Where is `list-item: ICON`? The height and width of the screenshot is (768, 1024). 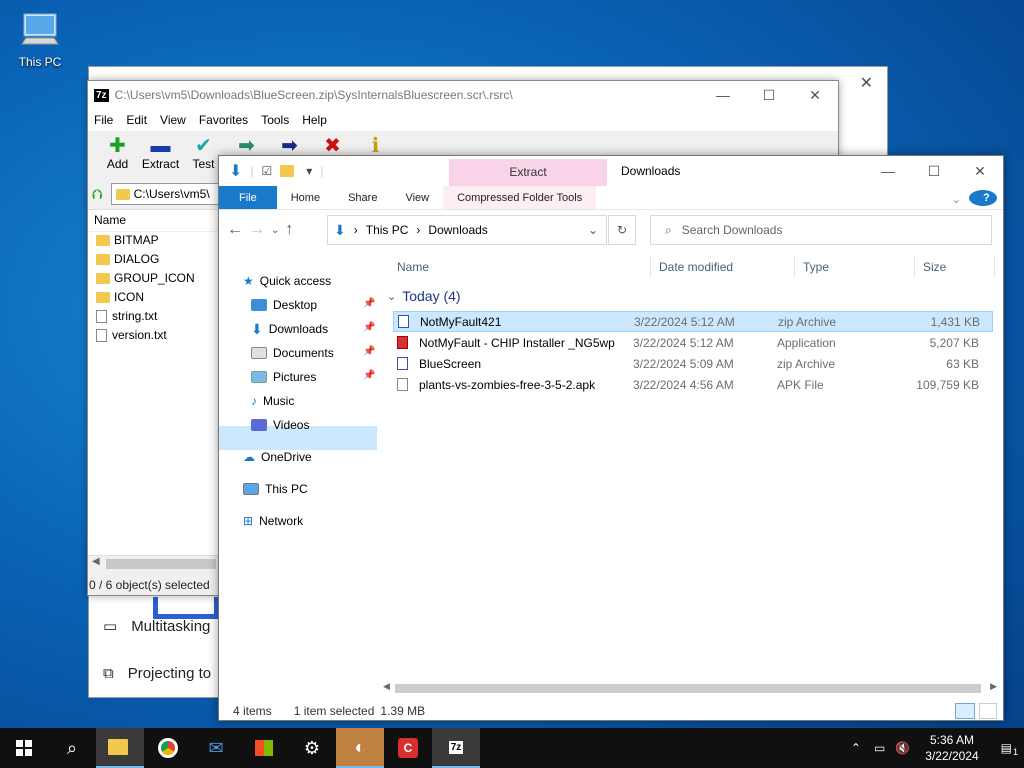 list-item: ICON is located at coordinates (153, 298).